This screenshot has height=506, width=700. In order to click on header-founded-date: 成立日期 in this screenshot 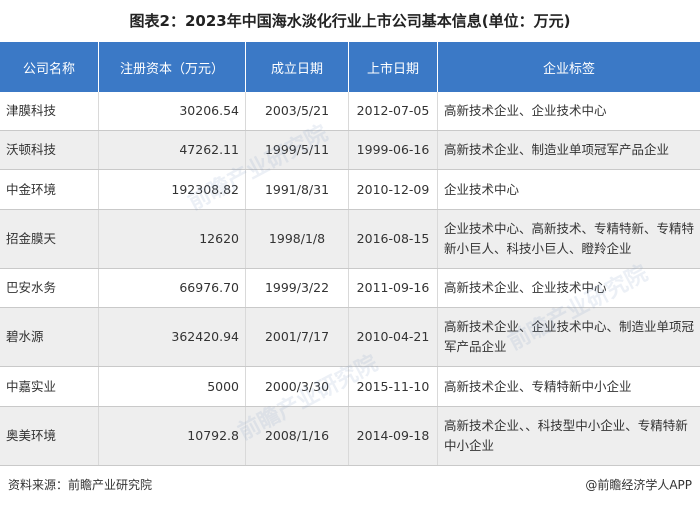, I will do `click(297, 67)`.